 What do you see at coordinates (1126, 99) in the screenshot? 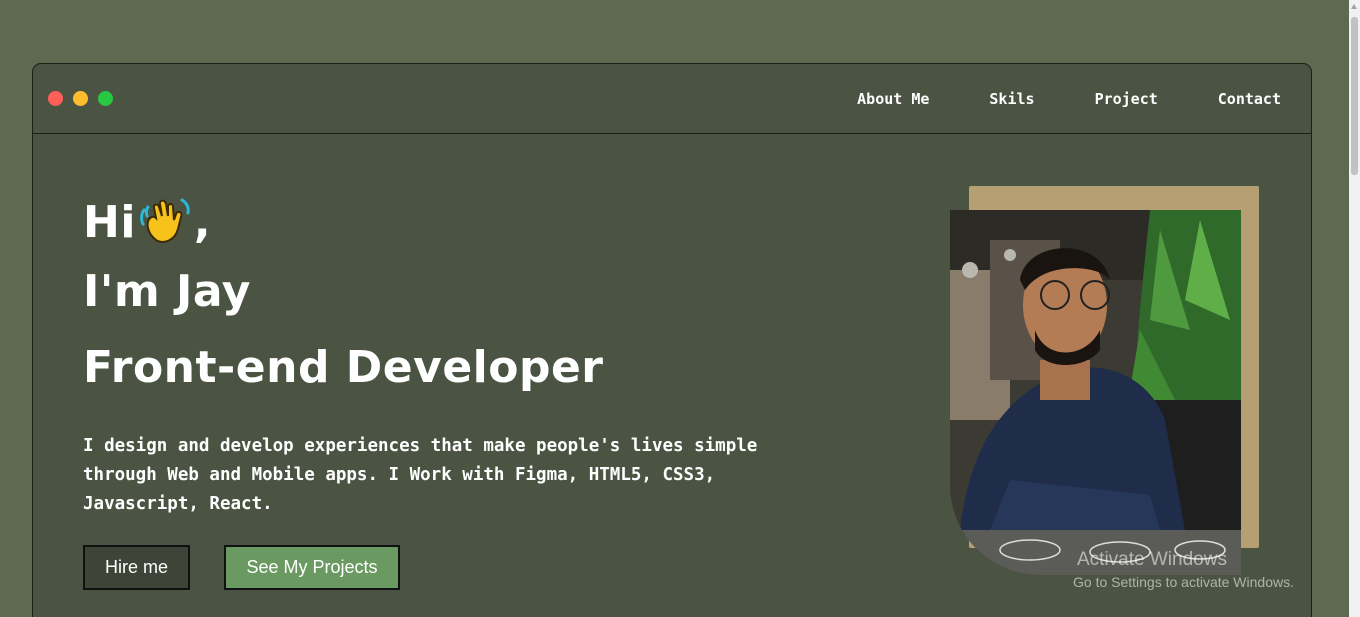
I see `nav-project: Project` at bounding box center [1126, 99].